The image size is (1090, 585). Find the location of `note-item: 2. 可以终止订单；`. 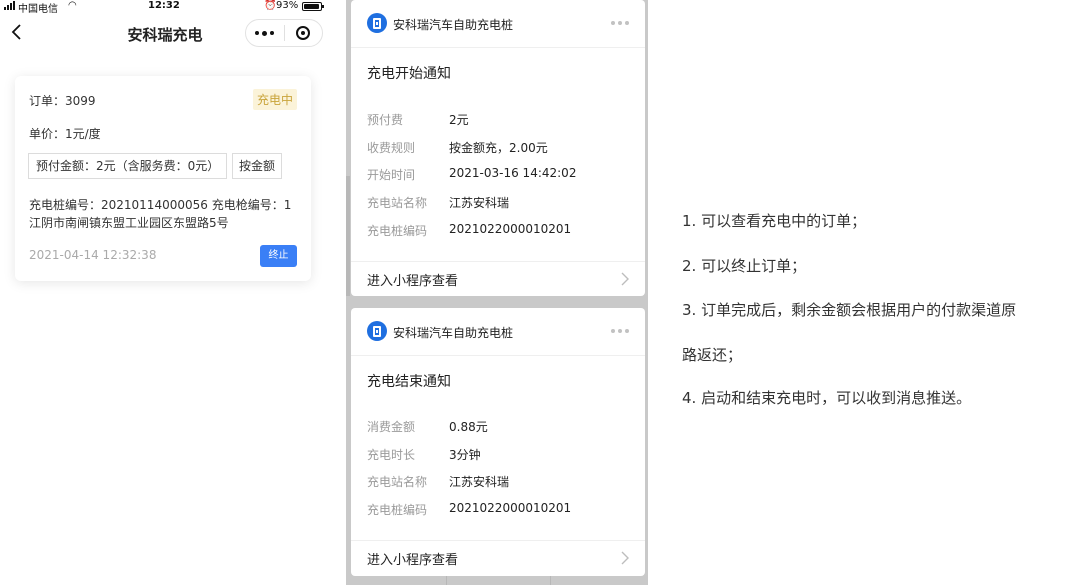

note-item: 2. 可以终止订单； is located at coordinates (744, 266).